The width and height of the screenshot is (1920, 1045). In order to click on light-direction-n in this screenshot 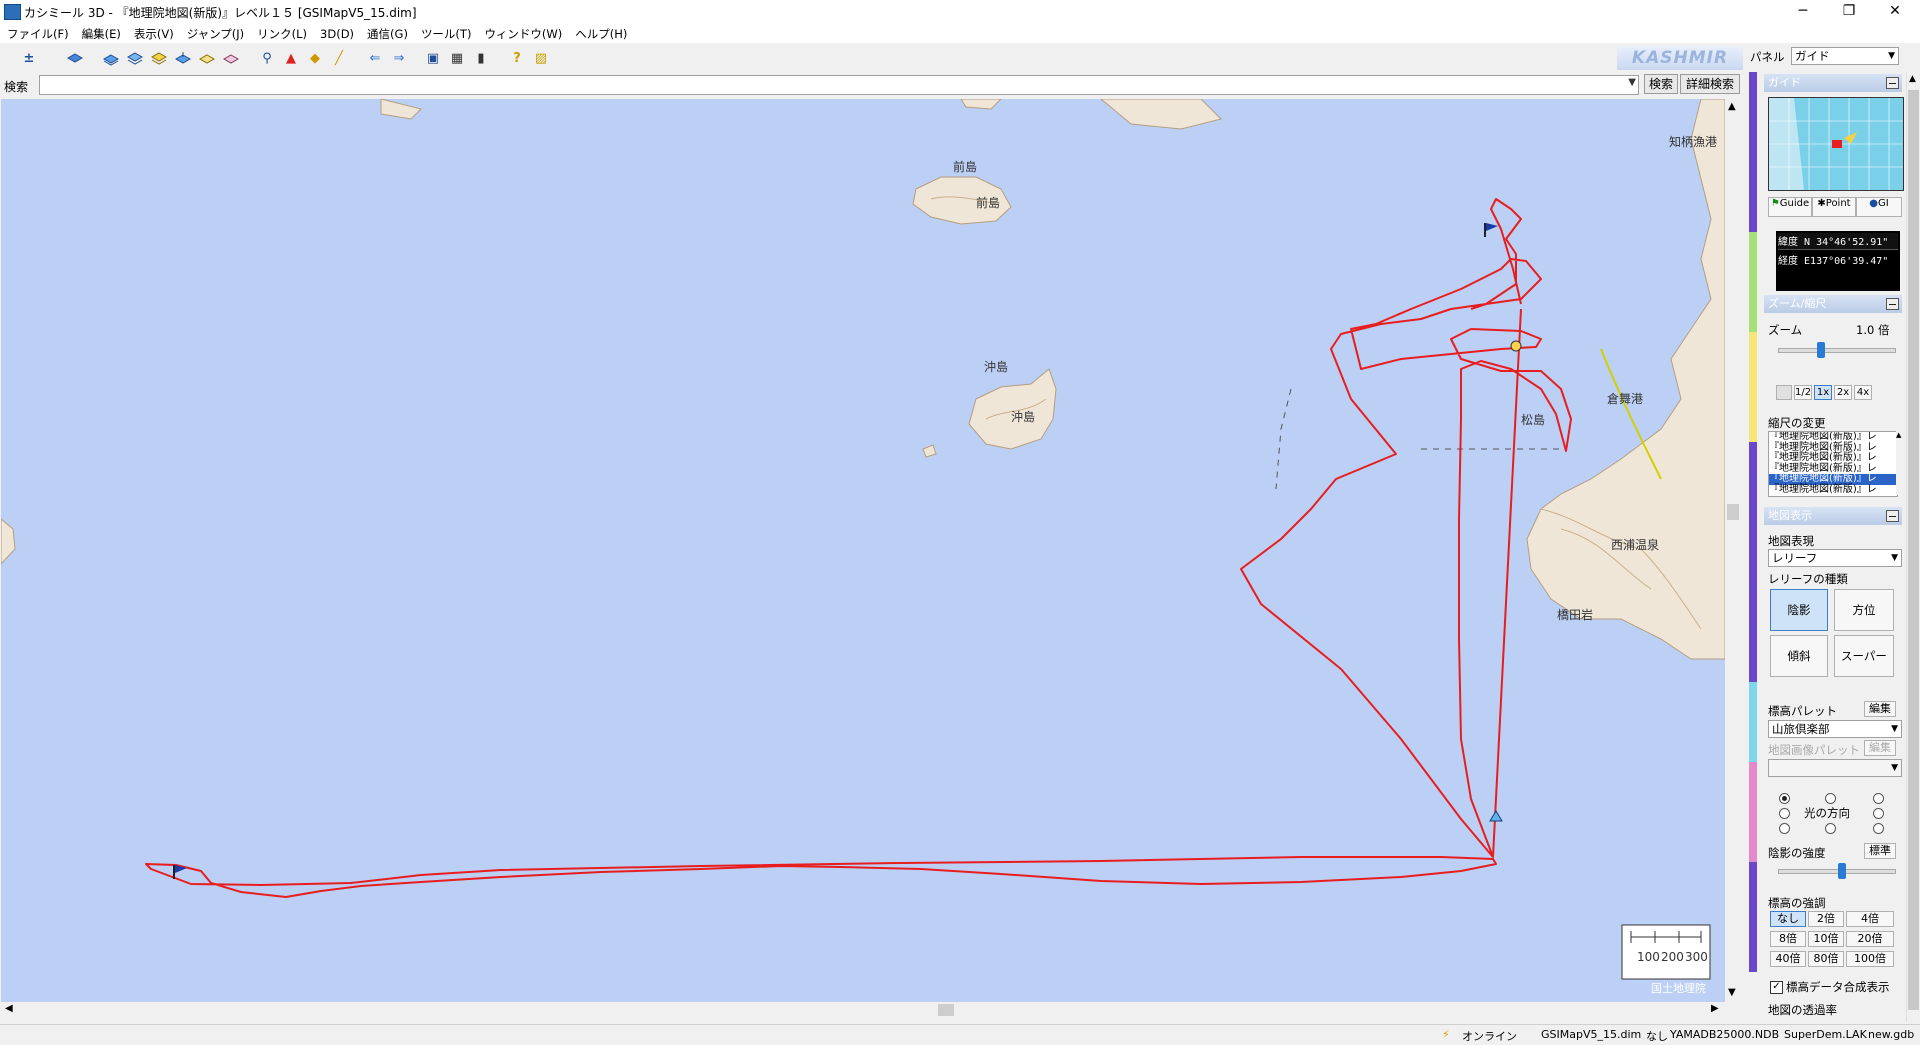, I will do `click(1830, 798)`.